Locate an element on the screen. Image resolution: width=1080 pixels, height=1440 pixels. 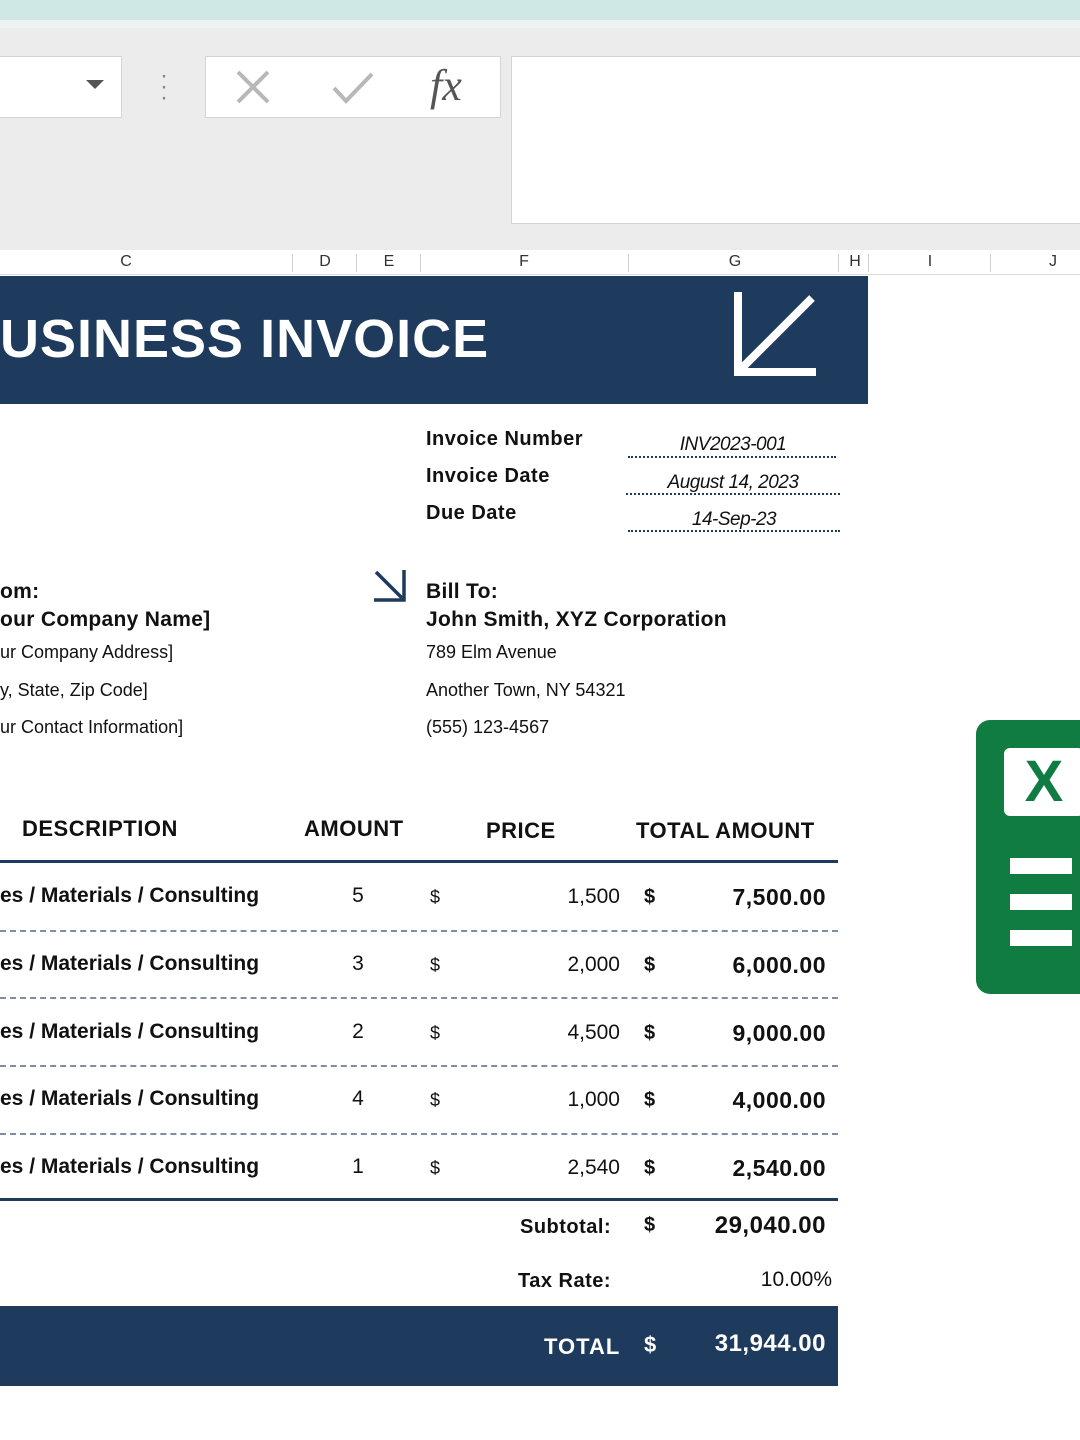
from-company-name: our Company Name] is located at coordinates (105, 620).